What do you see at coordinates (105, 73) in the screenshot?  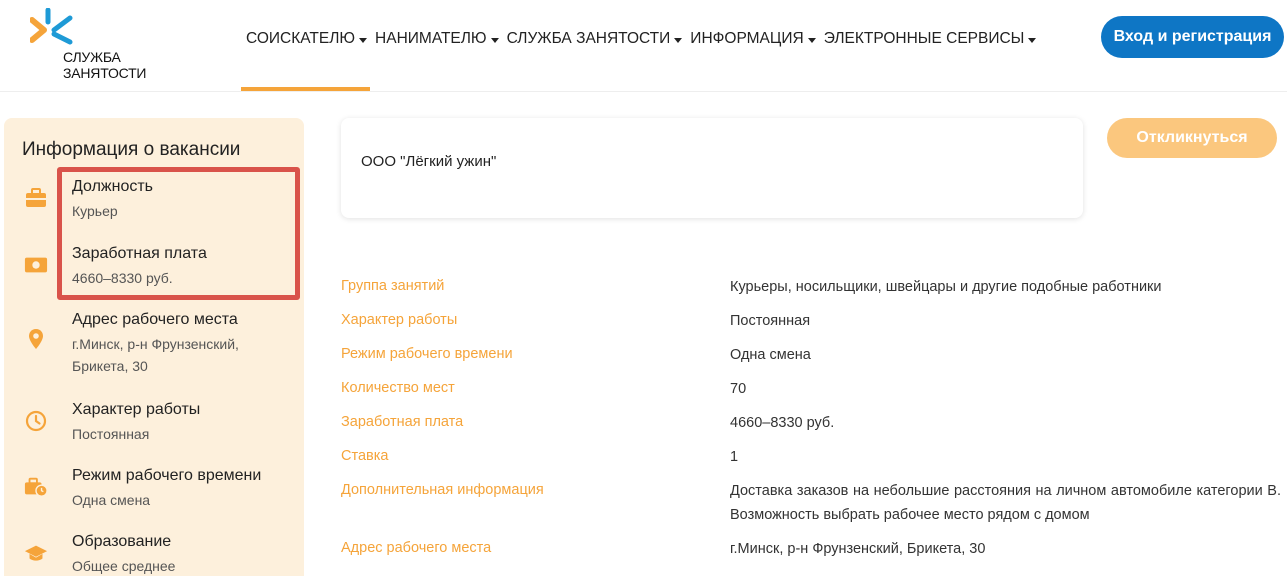 I see `logo-text-line2: ЗАНЯТОСТИ` at bounding box center [105, 73].